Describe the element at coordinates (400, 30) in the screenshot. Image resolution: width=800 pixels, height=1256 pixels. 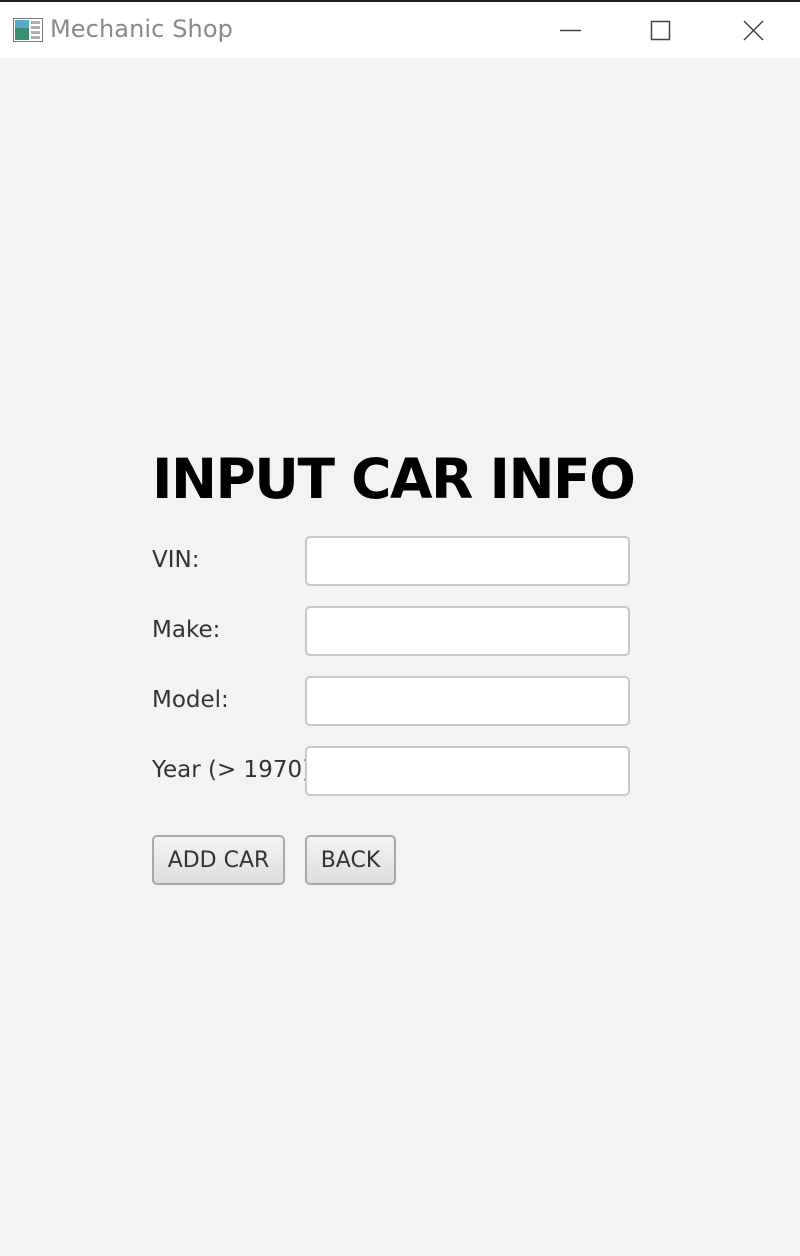
I see `title-bar: Mechanic Shop` at that location.